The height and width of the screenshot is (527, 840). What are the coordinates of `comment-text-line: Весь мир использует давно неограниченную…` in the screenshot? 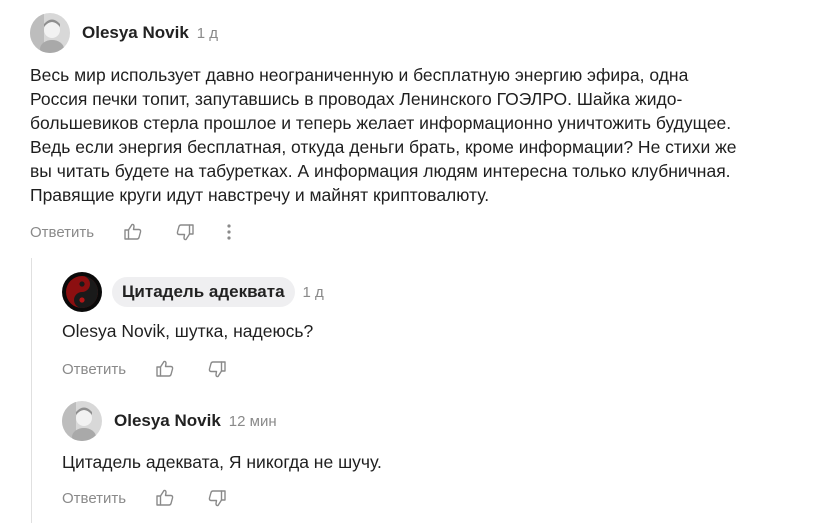 It's located at (359, 75).